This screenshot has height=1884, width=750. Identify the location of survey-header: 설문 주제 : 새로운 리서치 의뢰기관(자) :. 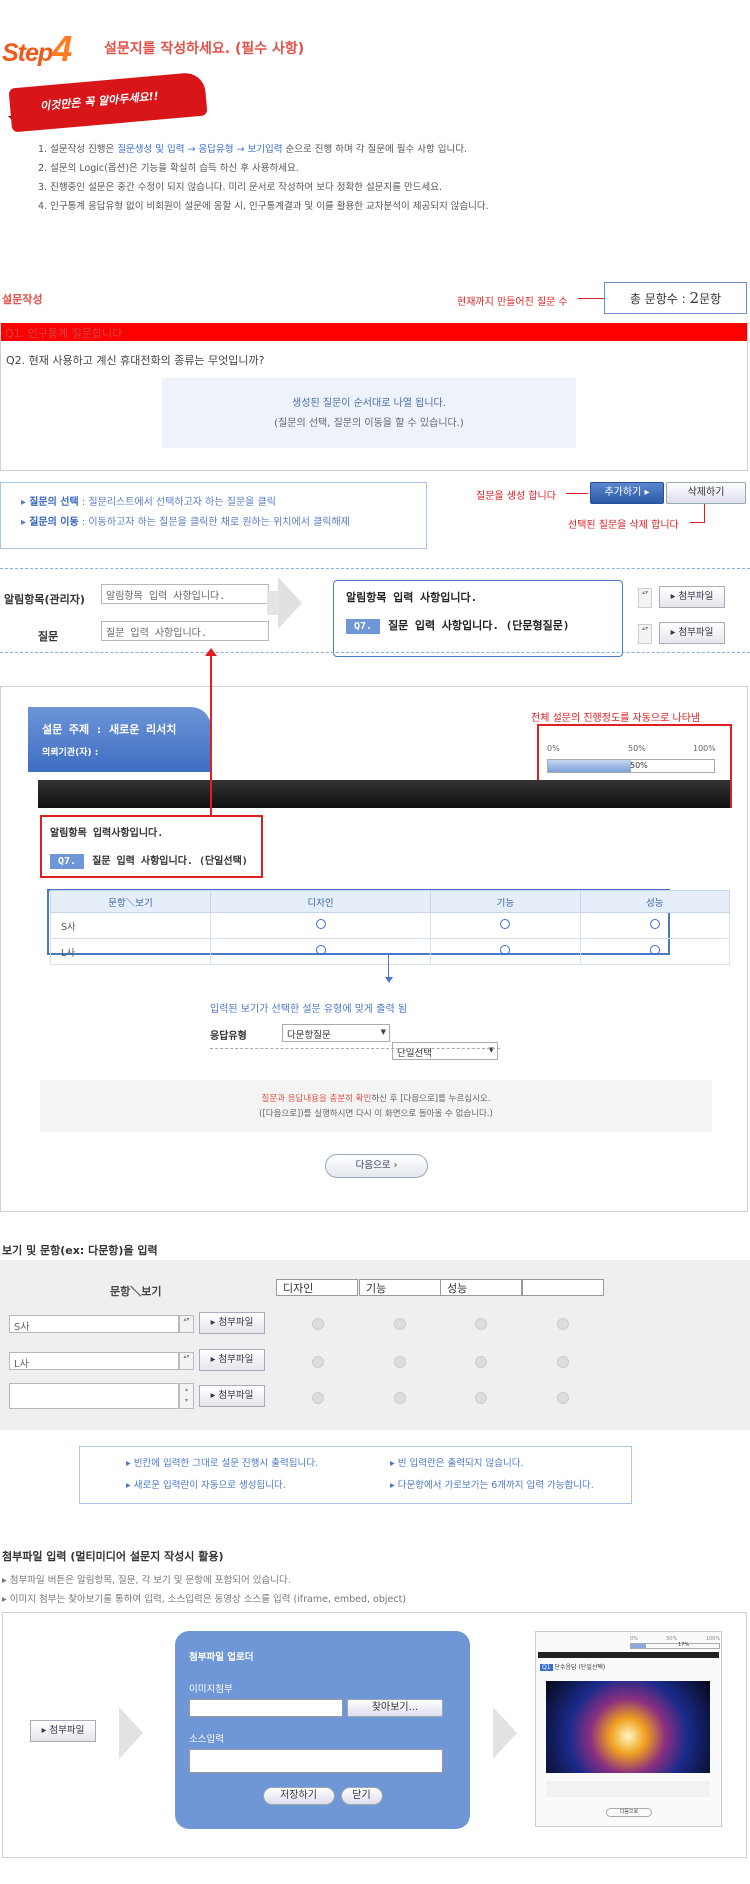
(119, 739).